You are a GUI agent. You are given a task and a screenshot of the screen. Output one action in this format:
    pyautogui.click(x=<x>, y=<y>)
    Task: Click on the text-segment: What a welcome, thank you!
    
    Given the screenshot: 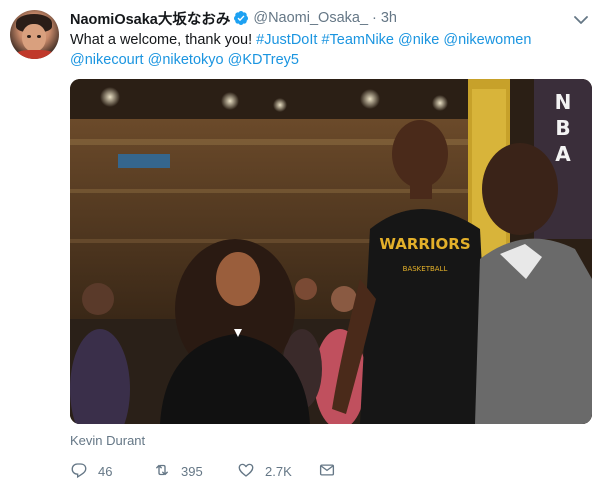 What is the action you would take?
    pyautogui.click(x=163, y=40)
    